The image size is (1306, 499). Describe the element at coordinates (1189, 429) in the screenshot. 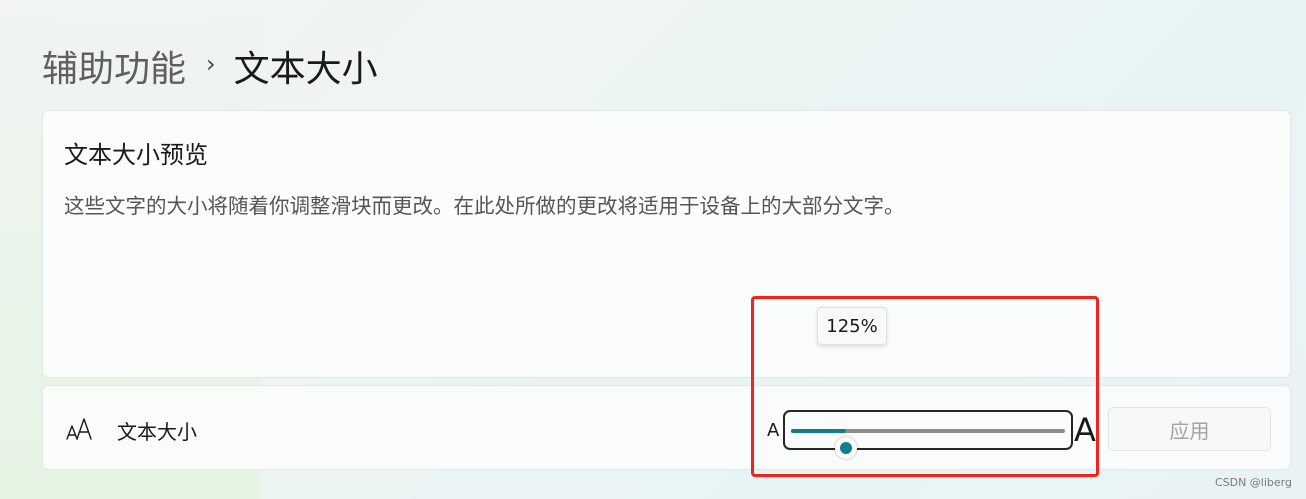

I see `apply-button: 应用` at that location.